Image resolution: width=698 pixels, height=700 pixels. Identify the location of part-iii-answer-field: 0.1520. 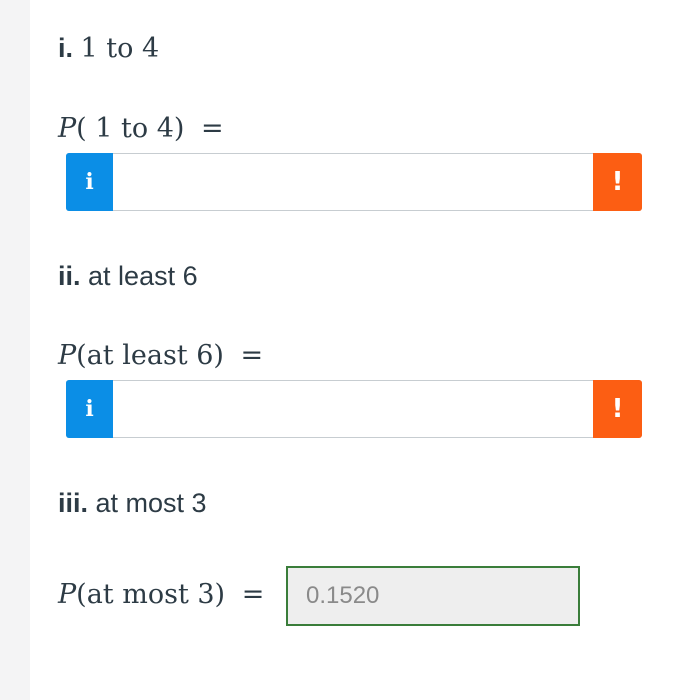
(433, 596).